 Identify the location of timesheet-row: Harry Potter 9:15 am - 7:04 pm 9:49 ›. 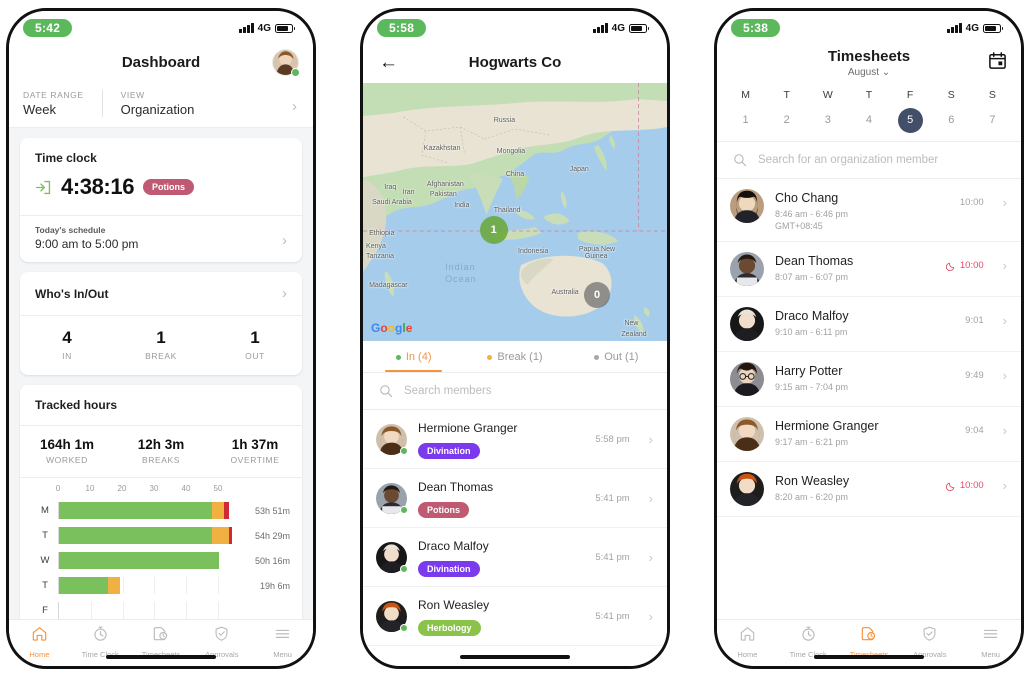
(869, 379).